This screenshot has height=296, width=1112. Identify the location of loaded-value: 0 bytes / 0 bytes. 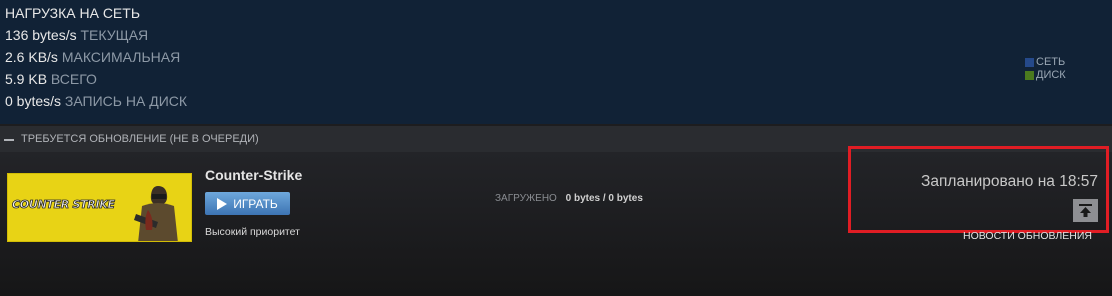
(604, 198).